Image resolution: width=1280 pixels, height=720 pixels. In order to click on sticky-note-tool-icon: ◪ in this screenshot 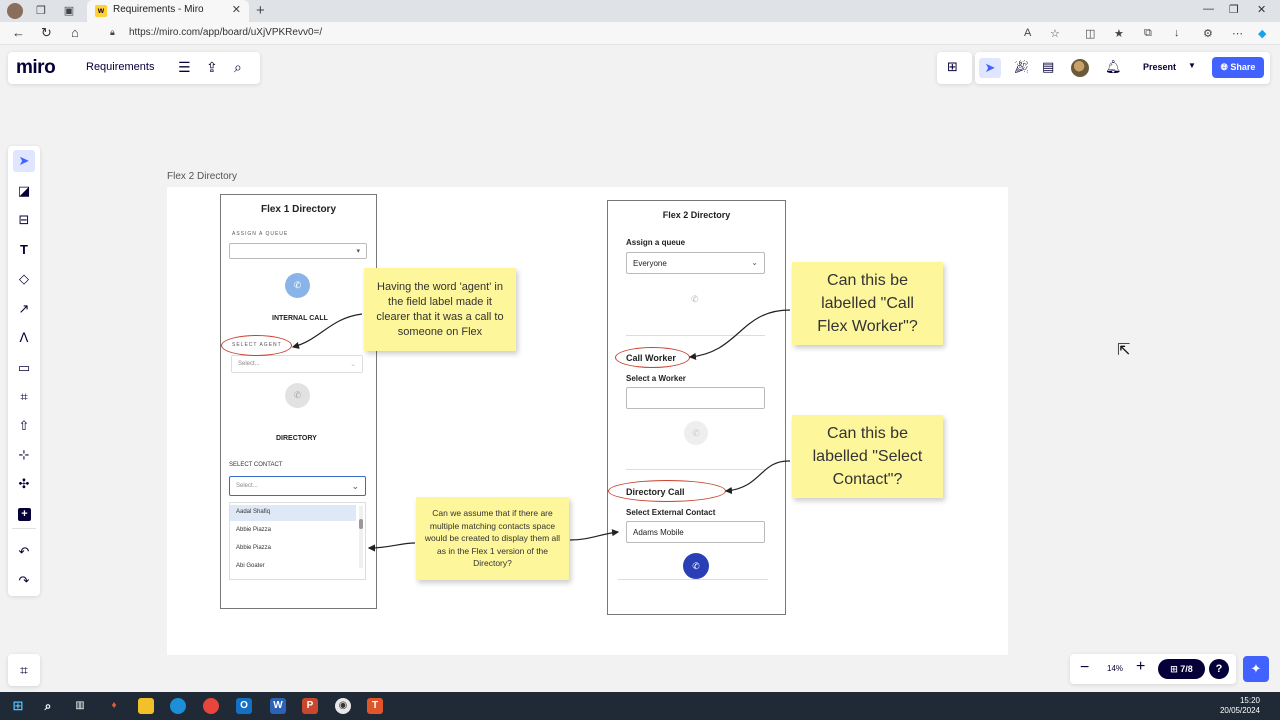, I will do `click(24, 191)`.